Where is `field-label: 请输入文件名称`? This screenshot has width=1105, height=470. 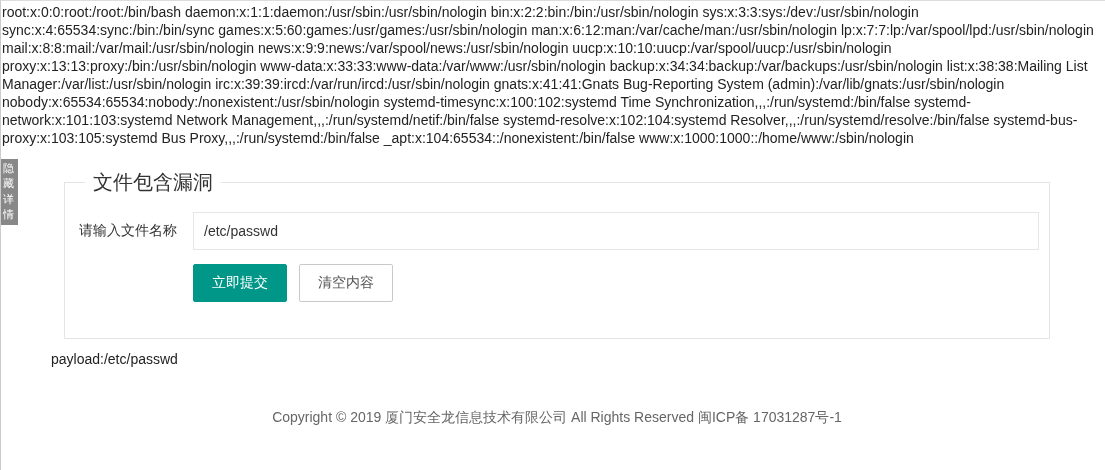
field-label: 请输入文件名称 is located at coordinates (128, 231).